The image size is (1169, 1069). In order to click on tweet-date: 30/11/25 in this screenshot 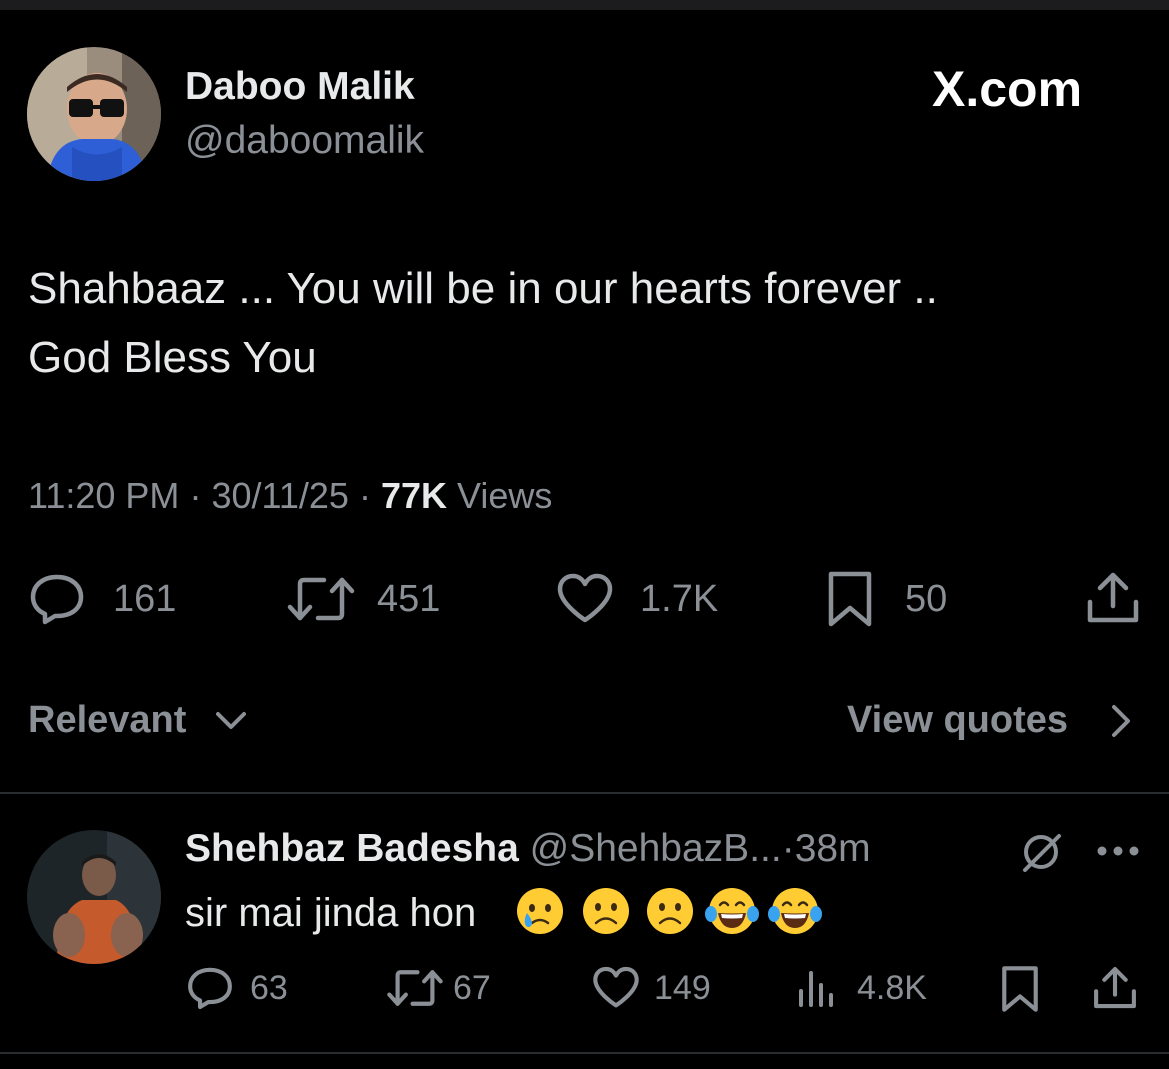, I will do `click(279, 495)`.